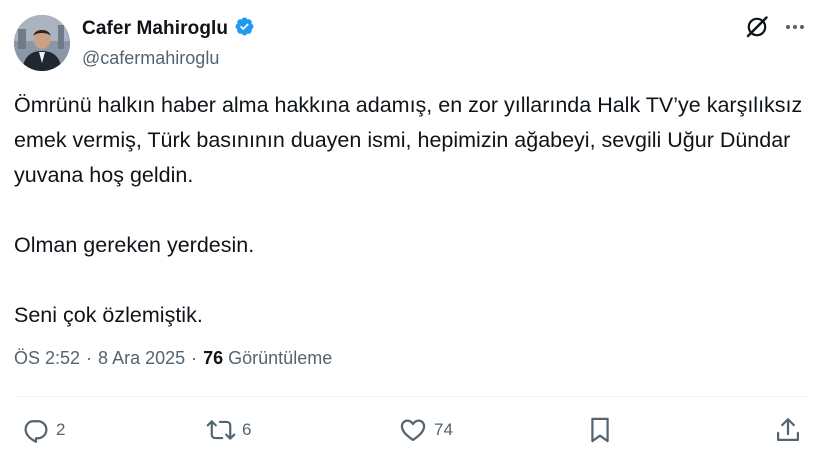 The height and width of the screenshot is (471, 820). I want to click on tweet-header: Cafer Mahiroglu @cafermahiroglu, so click(410, 42).